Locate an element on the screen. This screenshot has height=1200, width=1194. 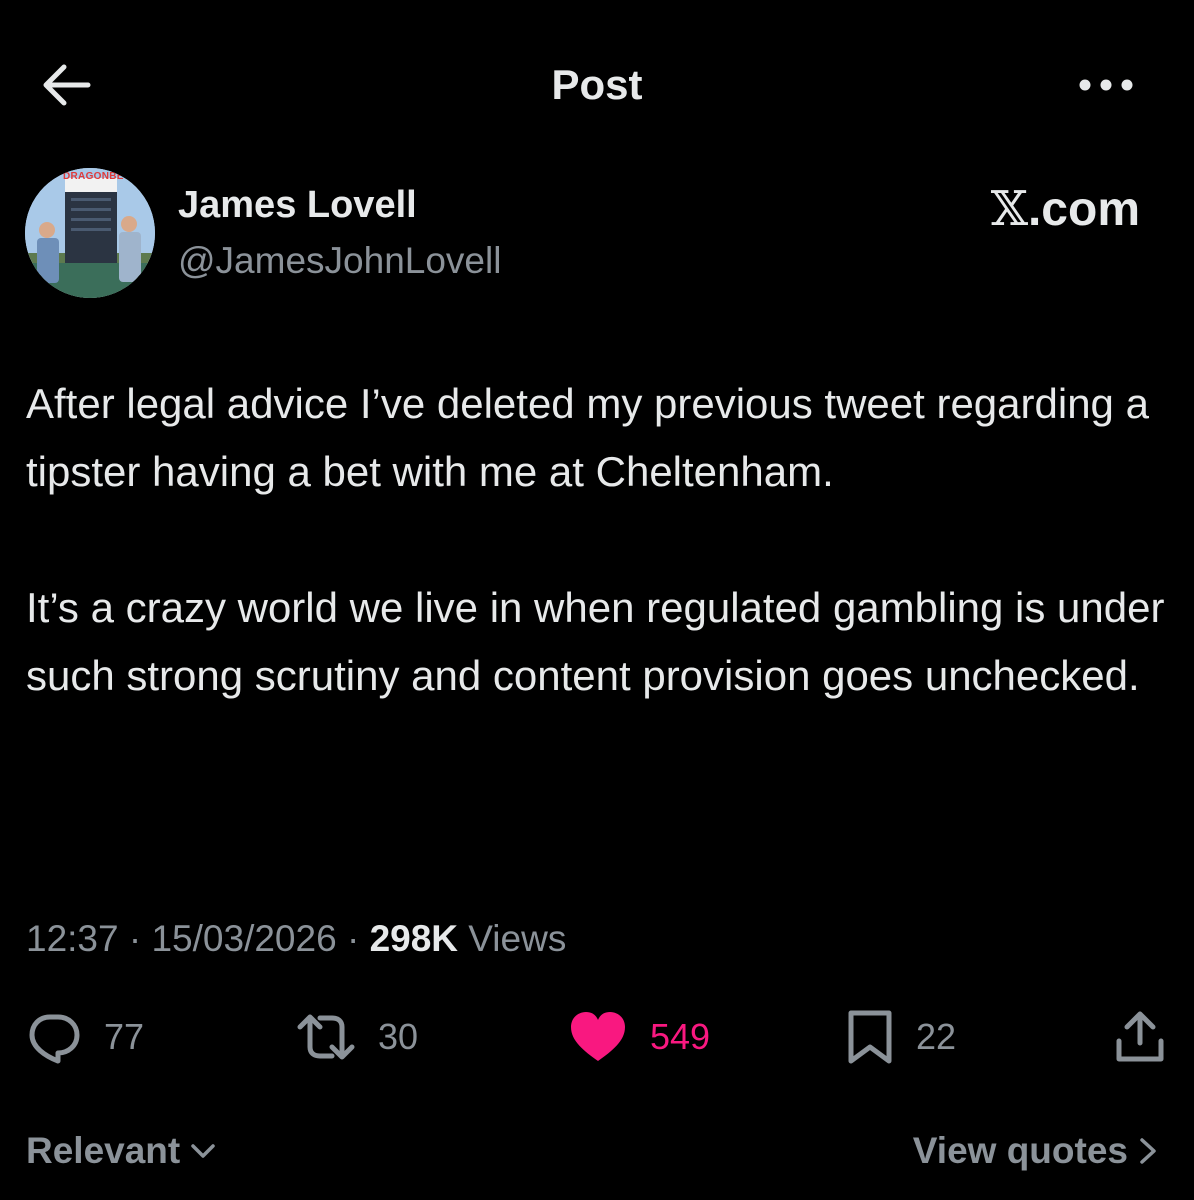
avatar-brand-logo: DRAGONBET is located at coordinates (97, 176).